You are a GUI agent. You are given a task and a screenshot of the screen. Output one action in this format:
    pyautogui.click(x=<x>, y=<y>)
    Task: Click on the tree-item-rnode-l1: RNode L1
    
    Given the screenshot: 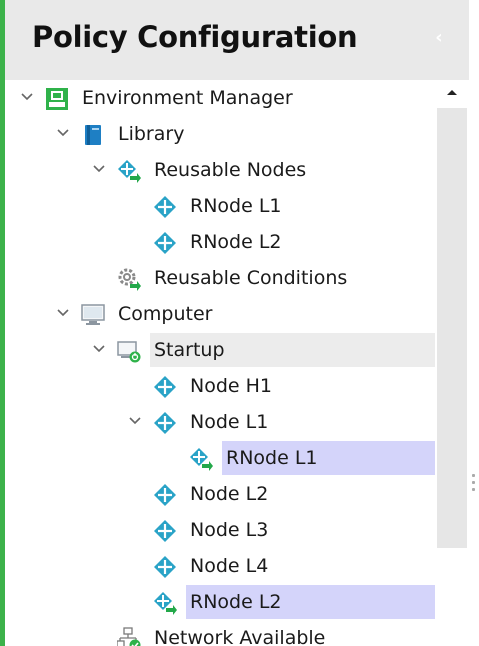 What is the action you would take?
    pyautogui.click(x=220, y=206)
    